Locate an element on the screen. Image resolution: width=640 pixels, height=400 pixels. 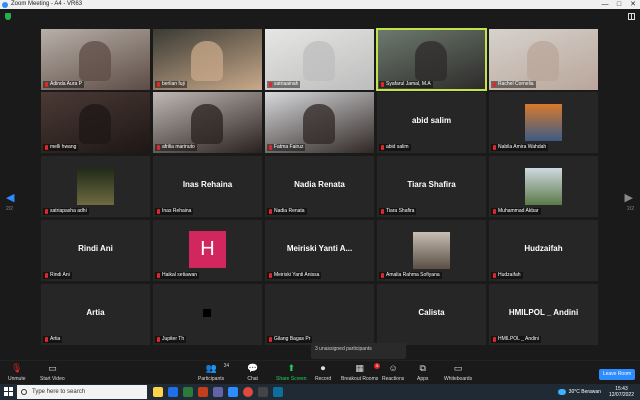
maximize-button: □ is located at coordinates (619, 4).